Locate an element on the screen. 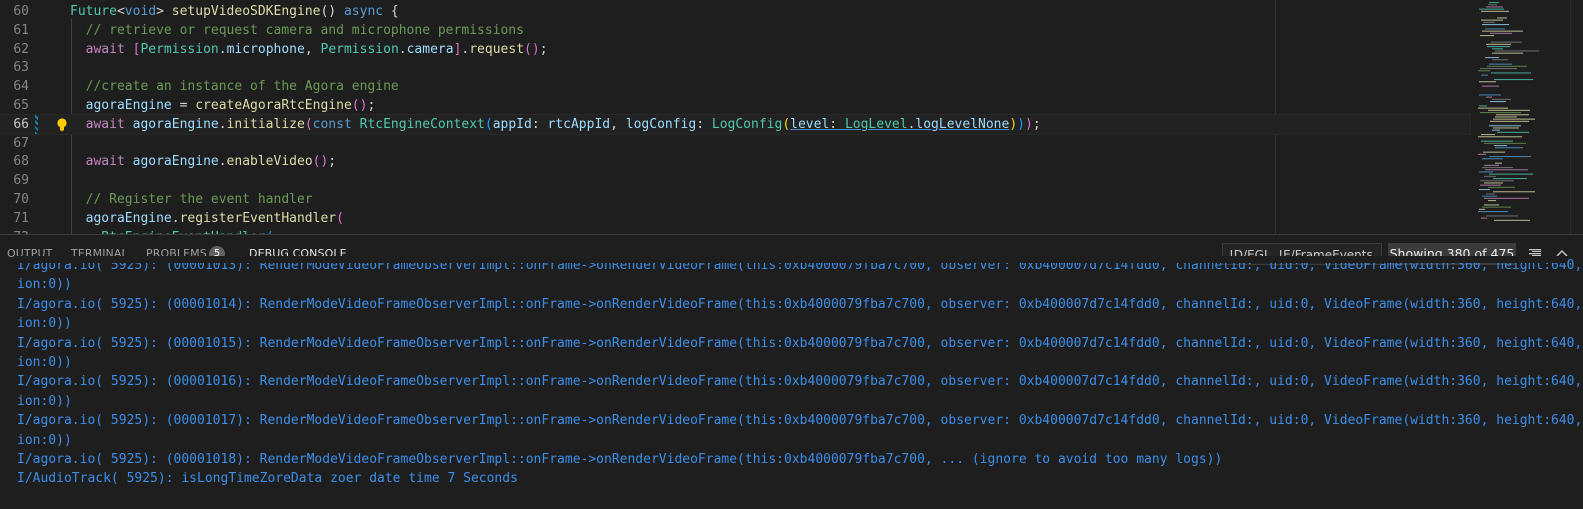 The width and height of the screenshot is (1583, 509). code-token: ( is located at coordinates (488, 124).